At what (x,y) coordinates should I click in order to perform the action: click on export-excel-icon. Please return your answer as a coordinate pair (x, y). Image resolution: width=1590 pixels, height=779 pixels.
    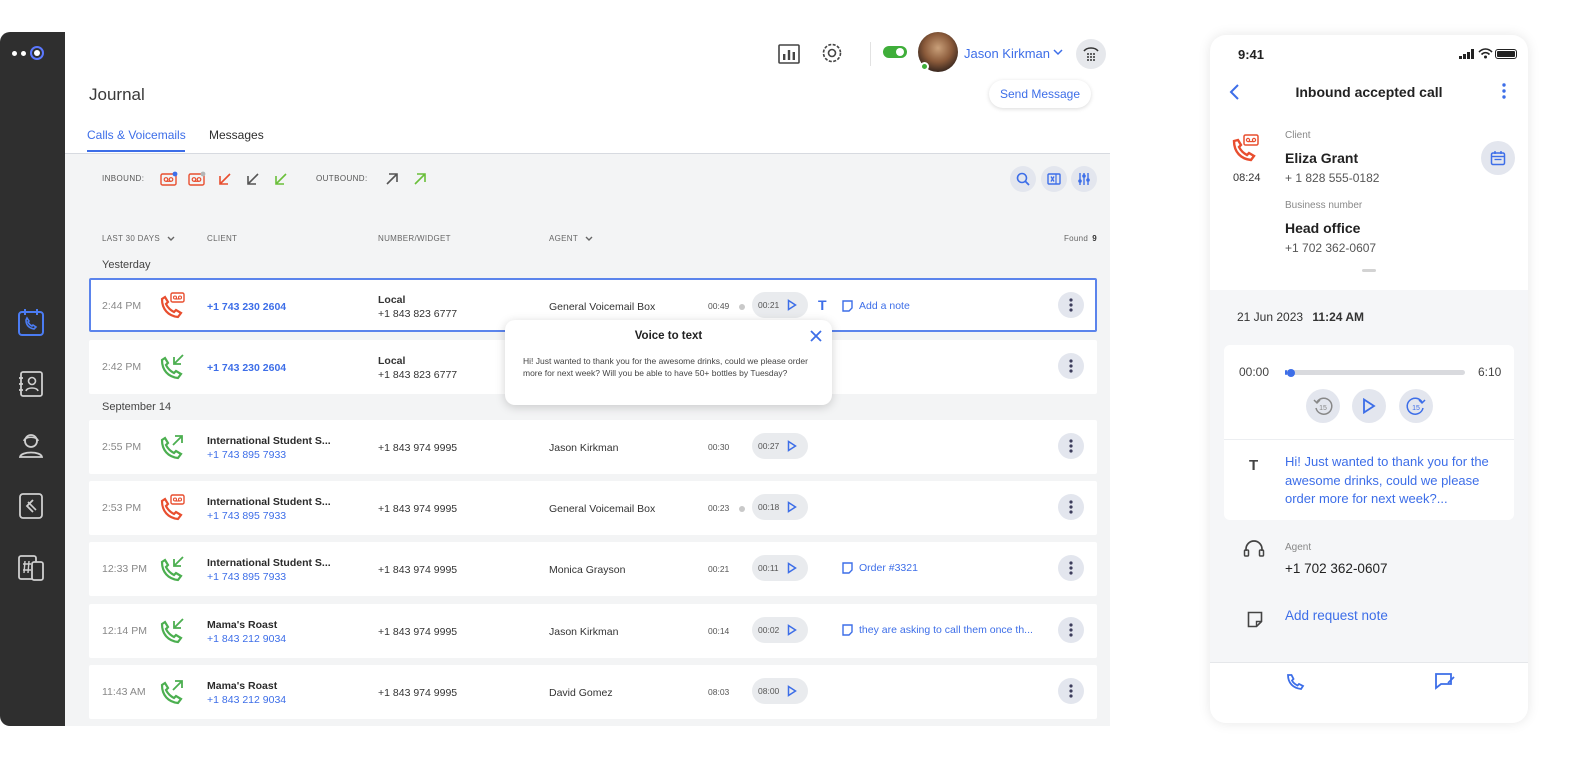
    Looking at the image, I should click on (1054, 179).